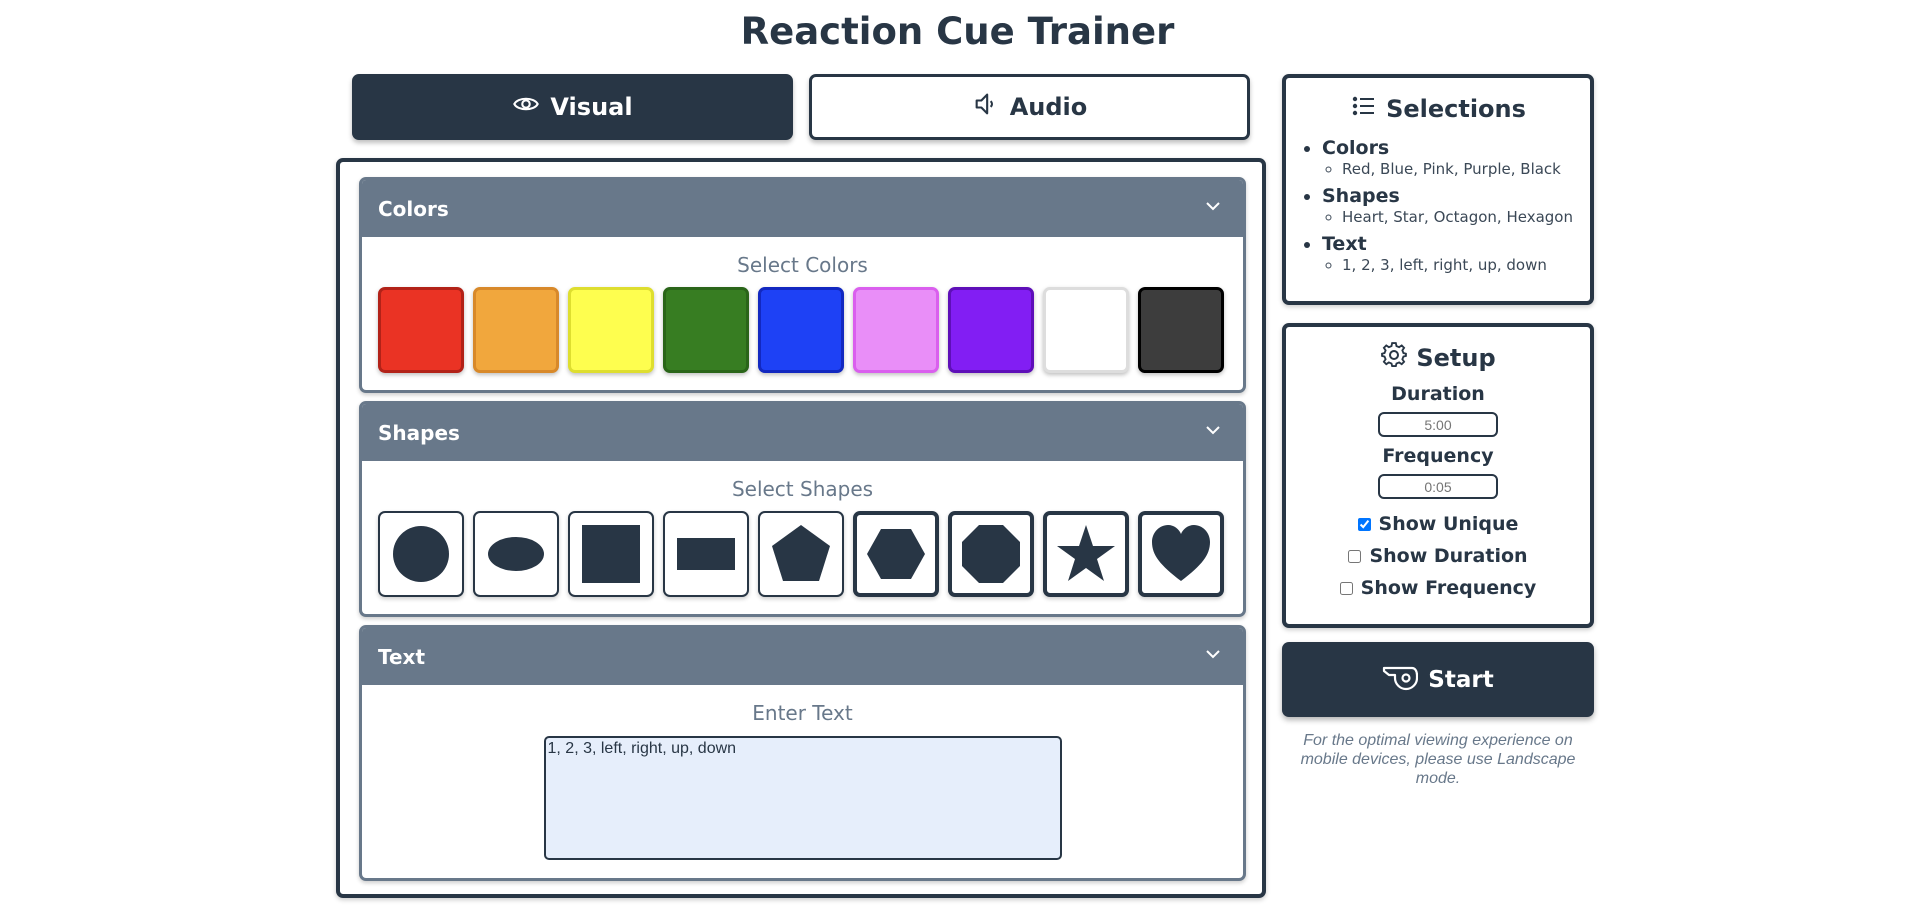 The width and height of the screenshot is (1915, 908). Describe the element at coordinates (516, 330) in the screenshot. I see `color-swatch-orange` at that location.